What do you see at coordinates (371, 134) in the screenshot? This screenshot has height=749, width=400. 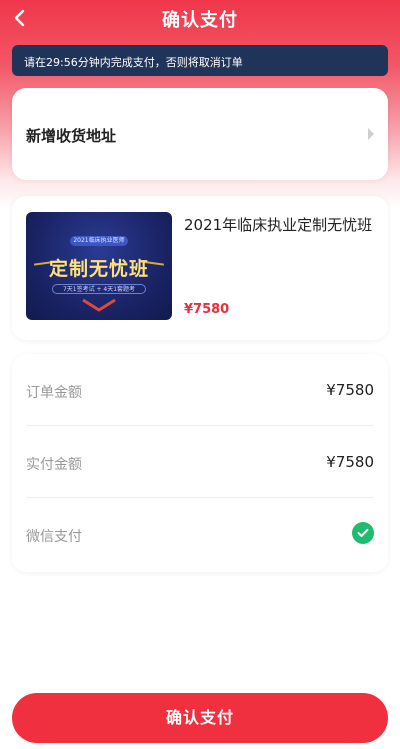 I see `chevron-right-icon` at bounding box center [371, 134].